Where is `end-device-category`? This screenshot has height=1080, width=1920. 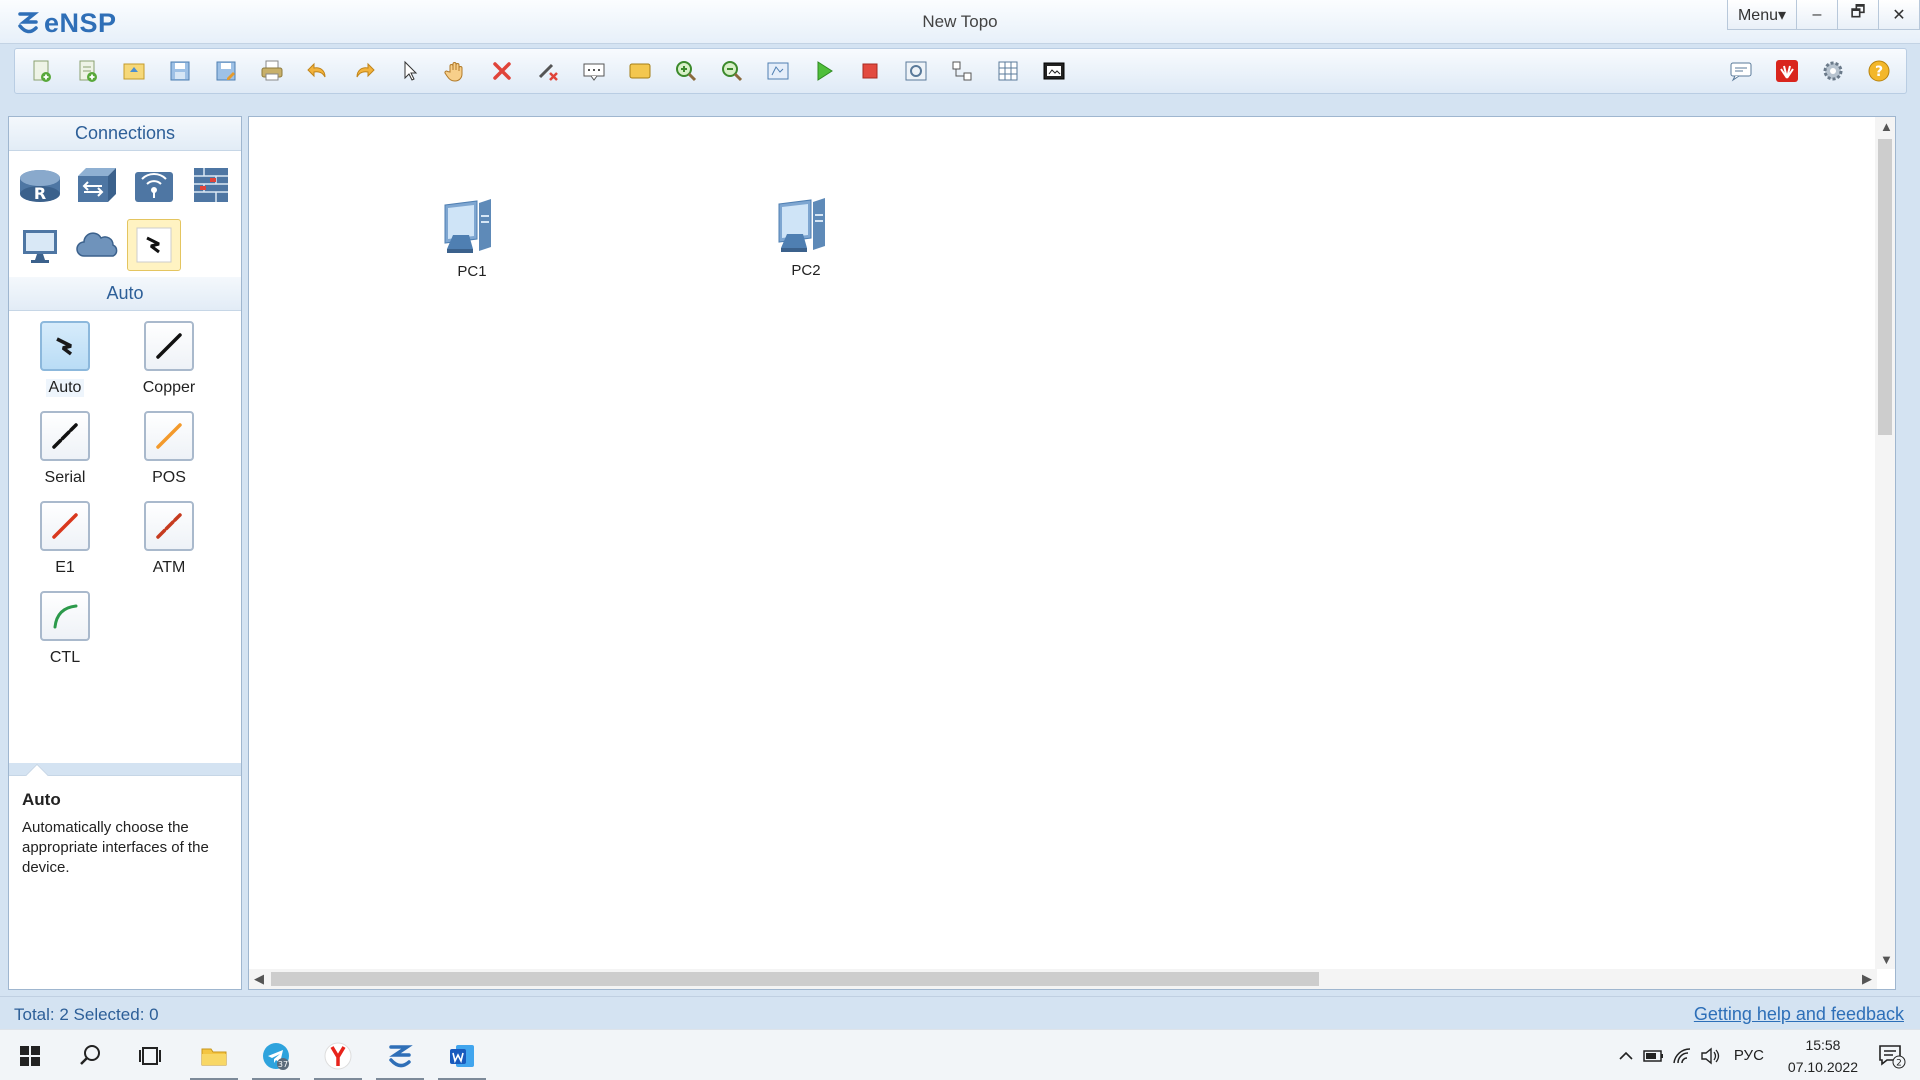
end-device-category is located at coordinates (40, 245).